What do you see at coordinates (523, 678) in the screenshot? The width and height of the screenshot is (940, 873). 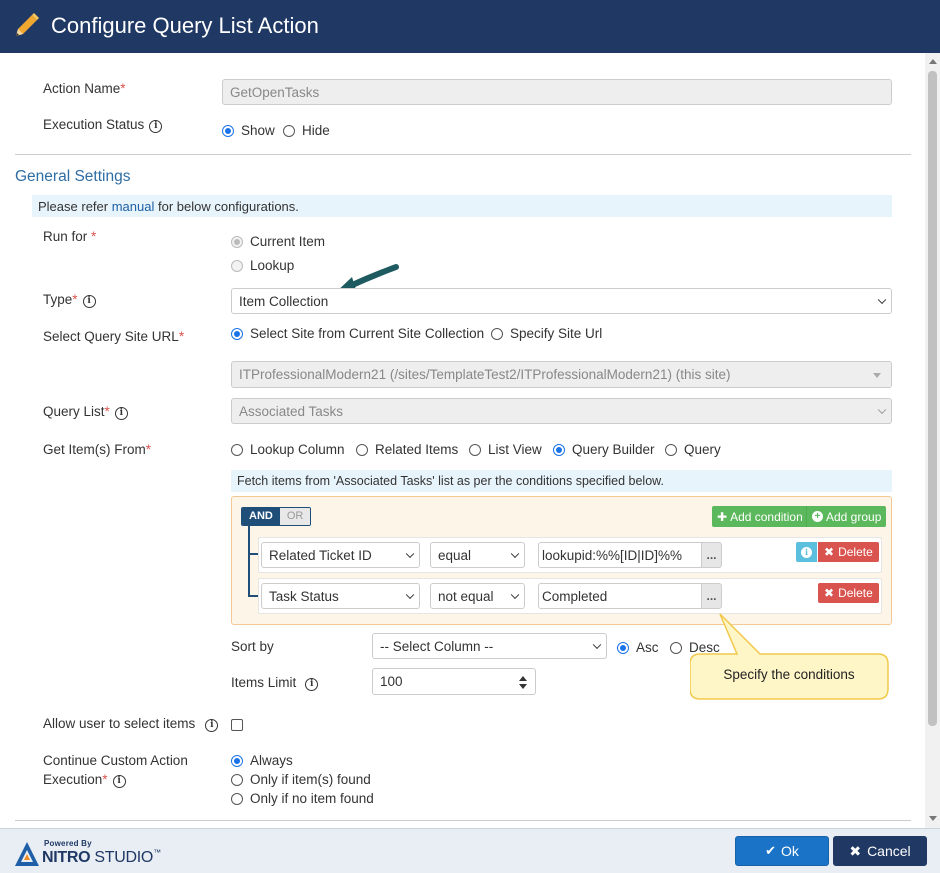 I see `increment-icon` at bounding box center [523, 678].